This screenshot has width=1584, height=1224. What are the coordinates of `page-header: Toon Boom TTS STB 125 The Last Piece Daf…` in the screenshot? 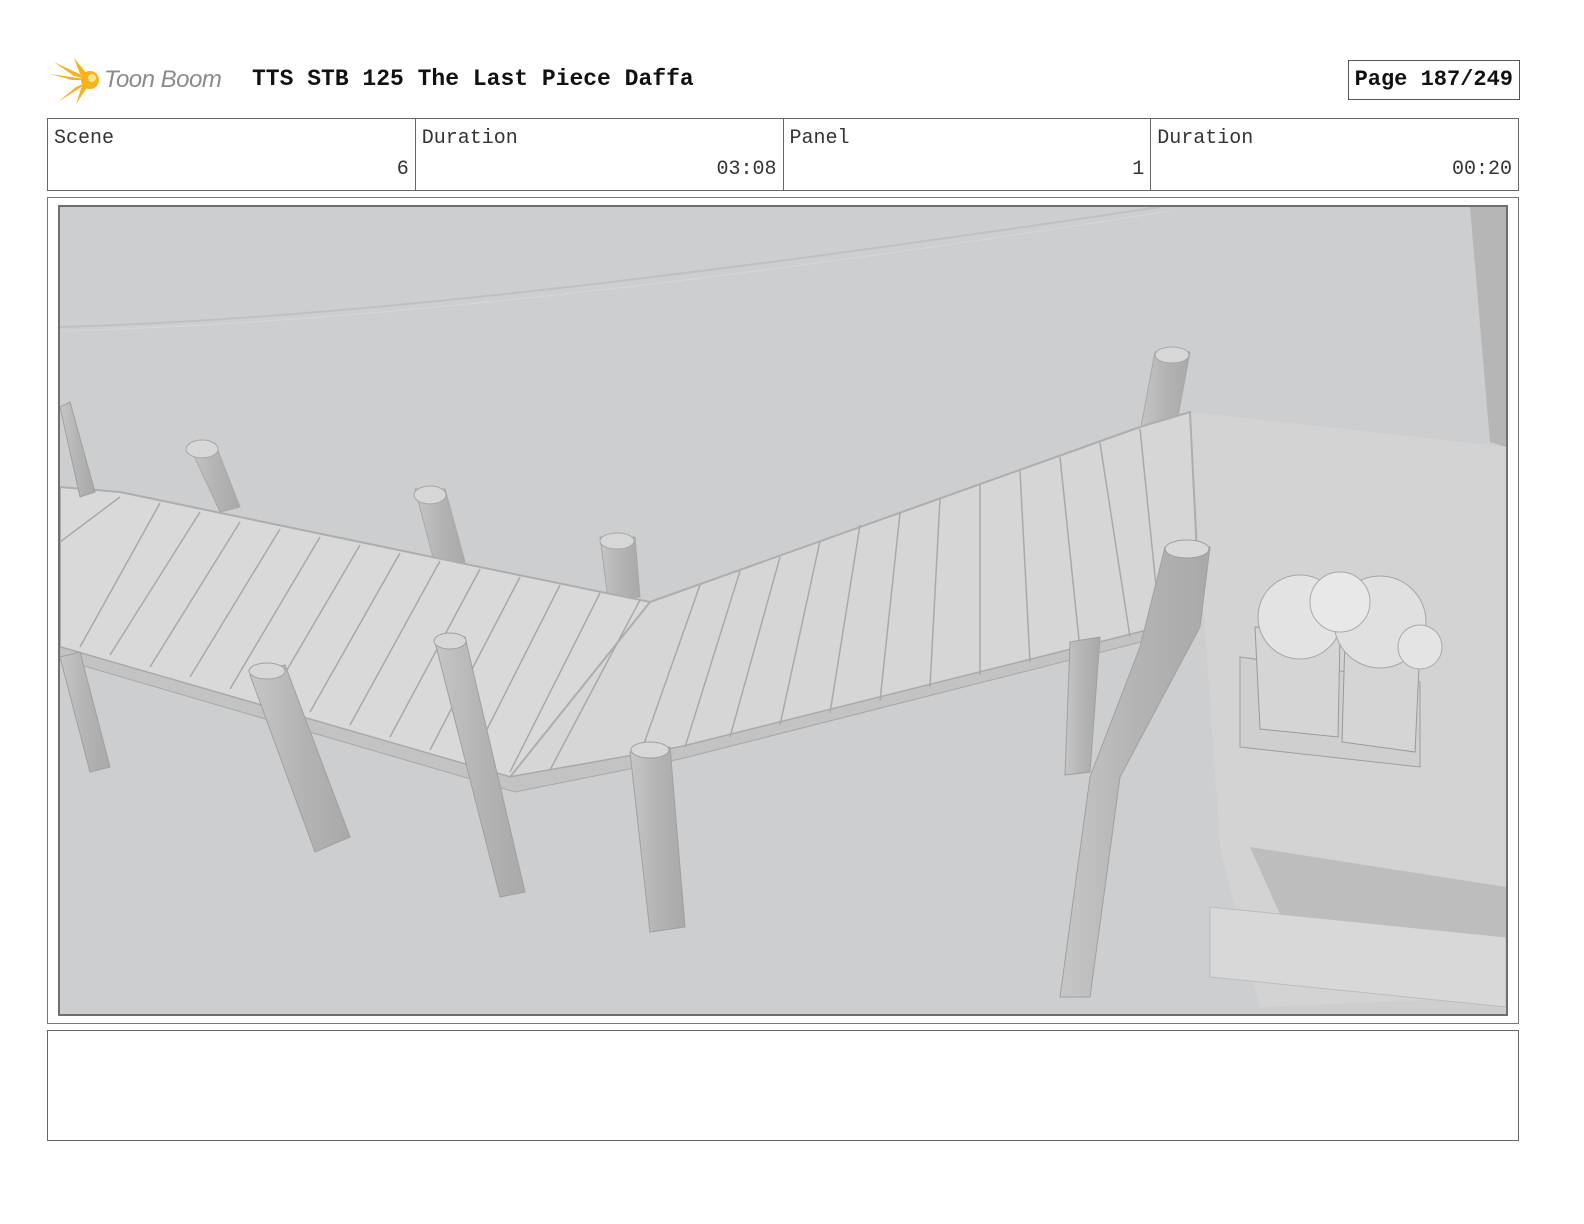 It's located at (784, 81).